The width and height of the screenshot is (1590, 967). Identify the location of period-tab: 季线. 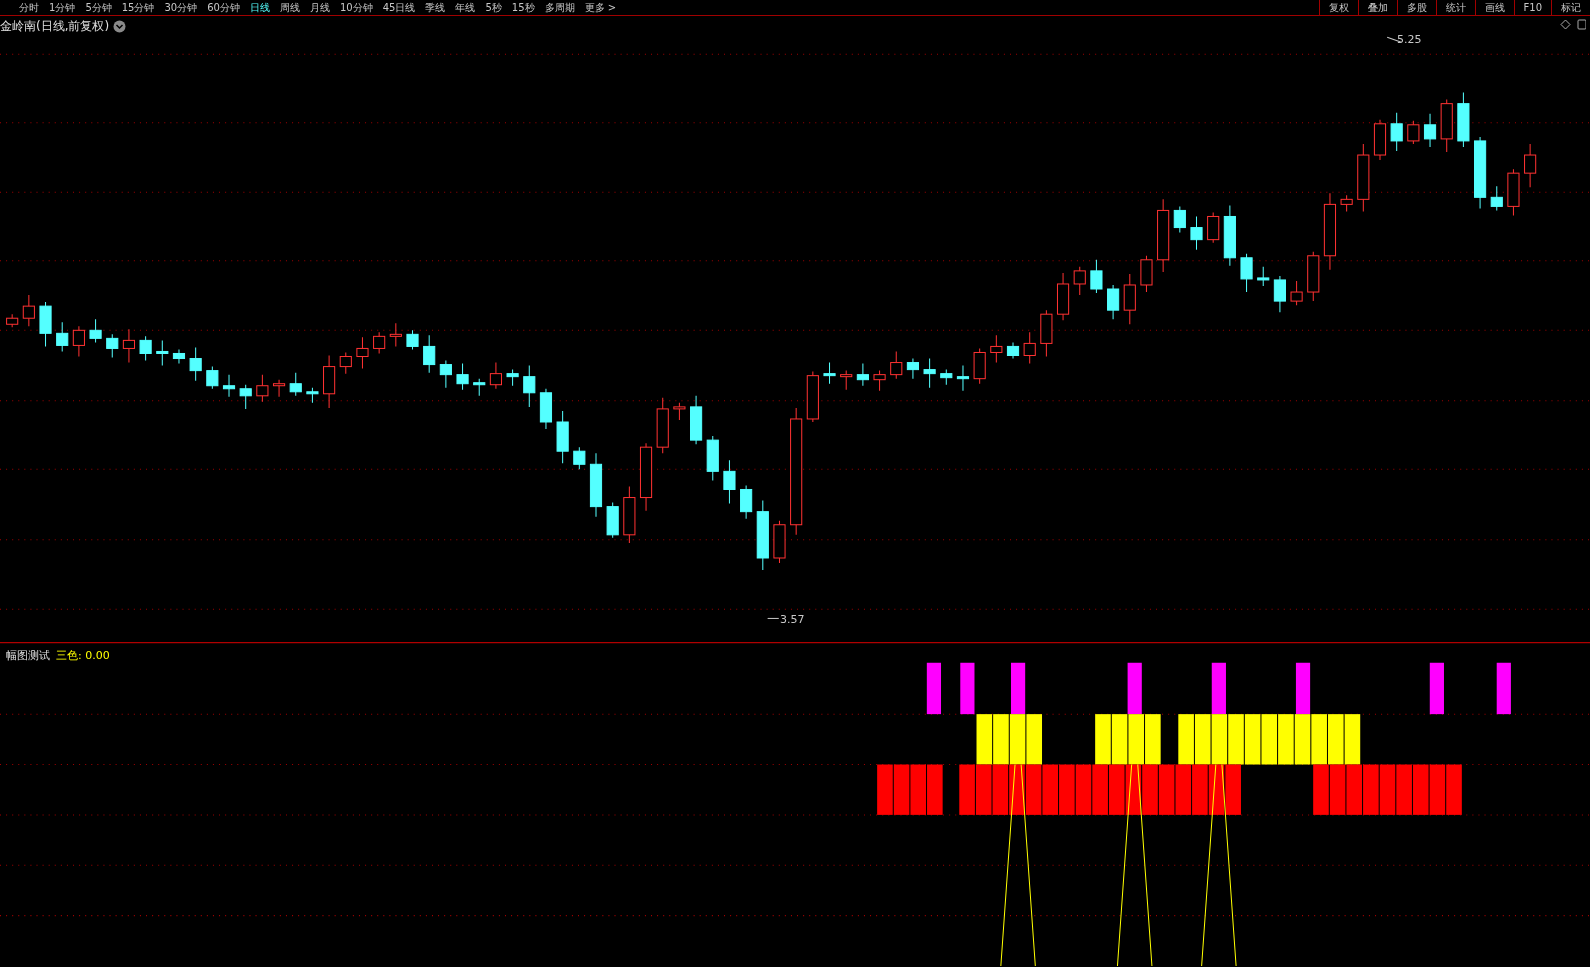
(435, 7).